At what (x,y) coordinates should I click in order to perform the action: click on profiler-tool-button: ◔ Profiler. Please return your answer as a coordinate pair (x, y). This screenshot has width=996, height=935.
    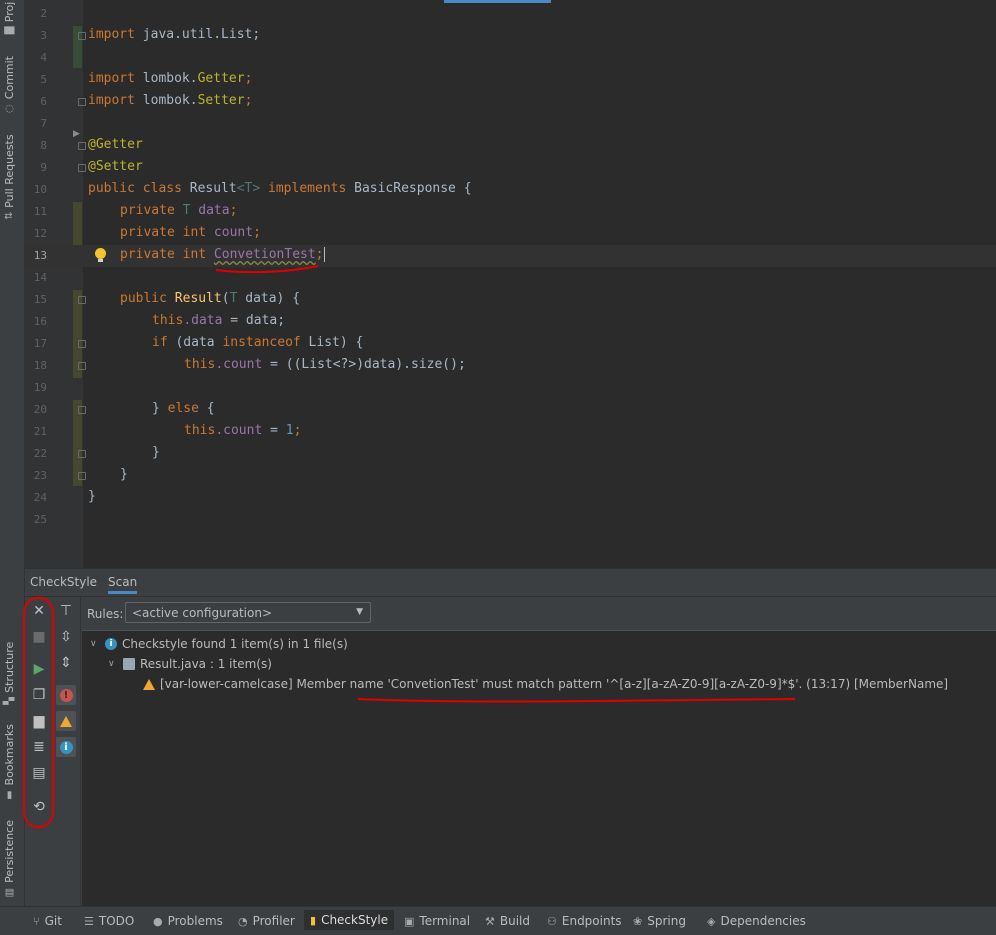
    Looking at the image, I should click on (266, 921).